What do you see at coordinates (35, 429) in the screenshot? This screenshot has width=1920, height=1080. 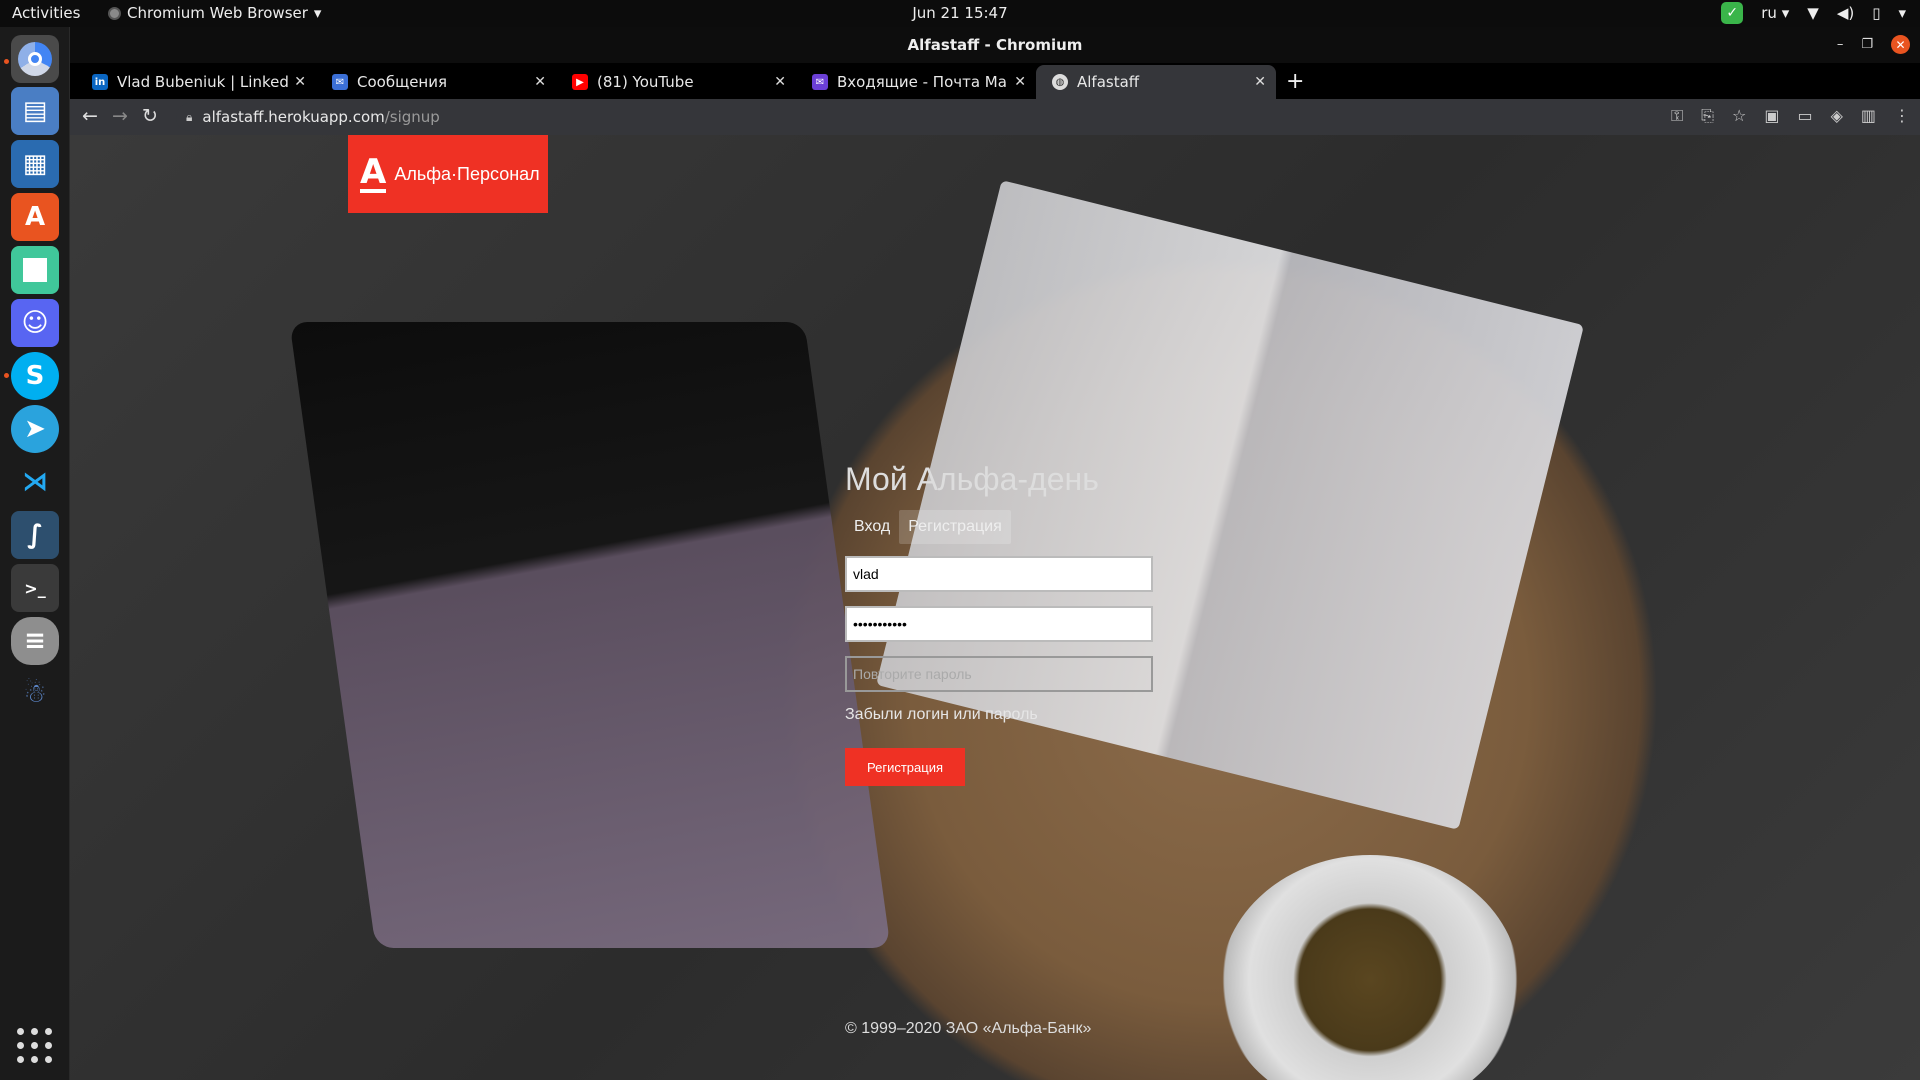 I see `telegram-icon: ➤` at bounding box center [35, 429].